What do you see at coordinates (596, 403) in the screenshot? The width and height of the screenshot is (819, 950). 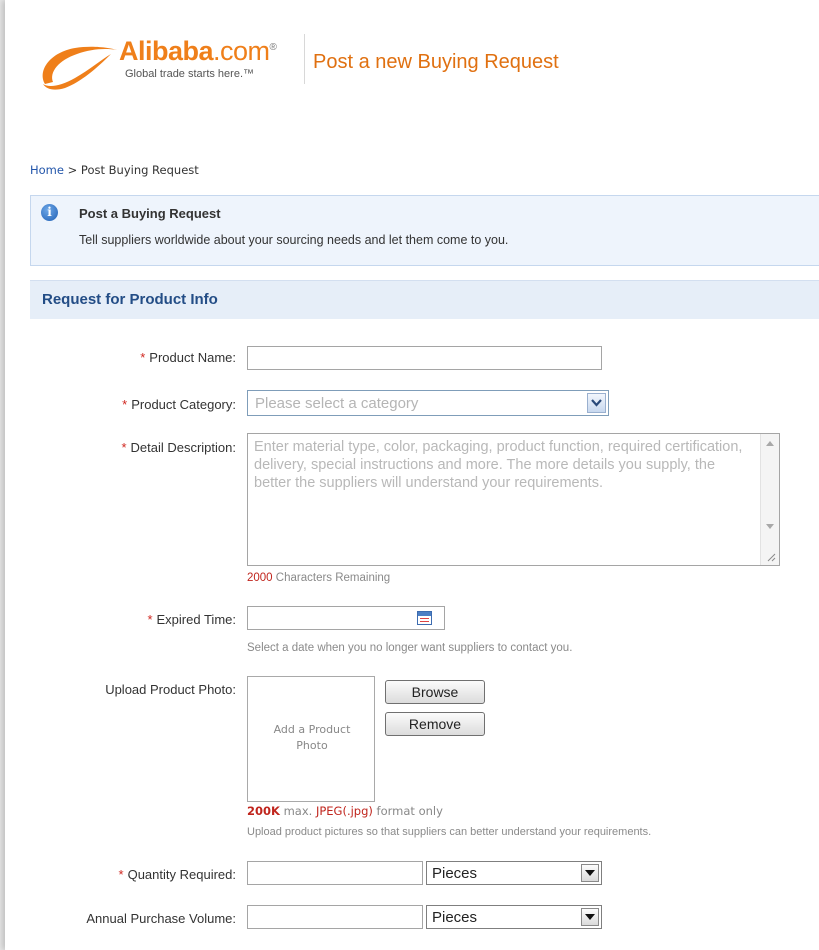 I see `chevron-down-icon` at bounding box center [596, 403].